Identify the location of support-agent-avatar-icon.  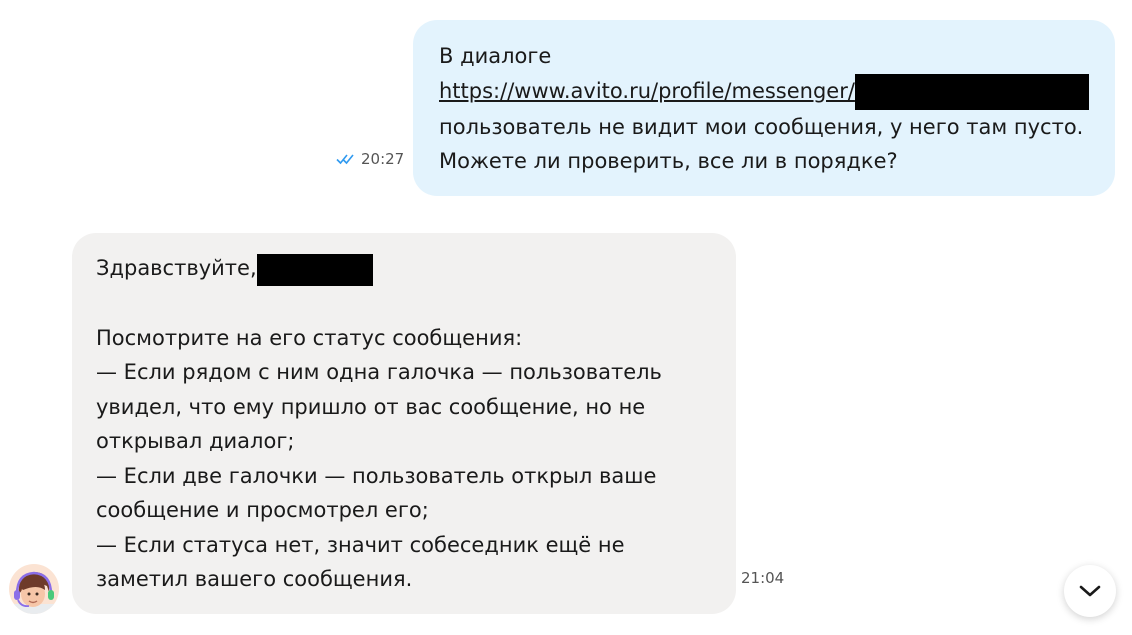
(34, 589).